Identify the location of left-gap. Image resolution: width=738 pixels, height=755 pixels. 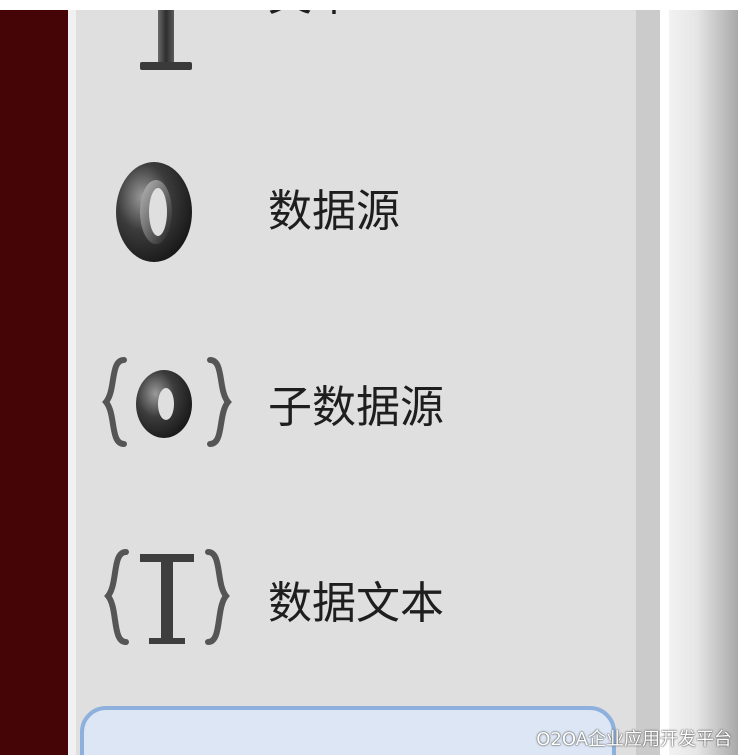
(72, 382).